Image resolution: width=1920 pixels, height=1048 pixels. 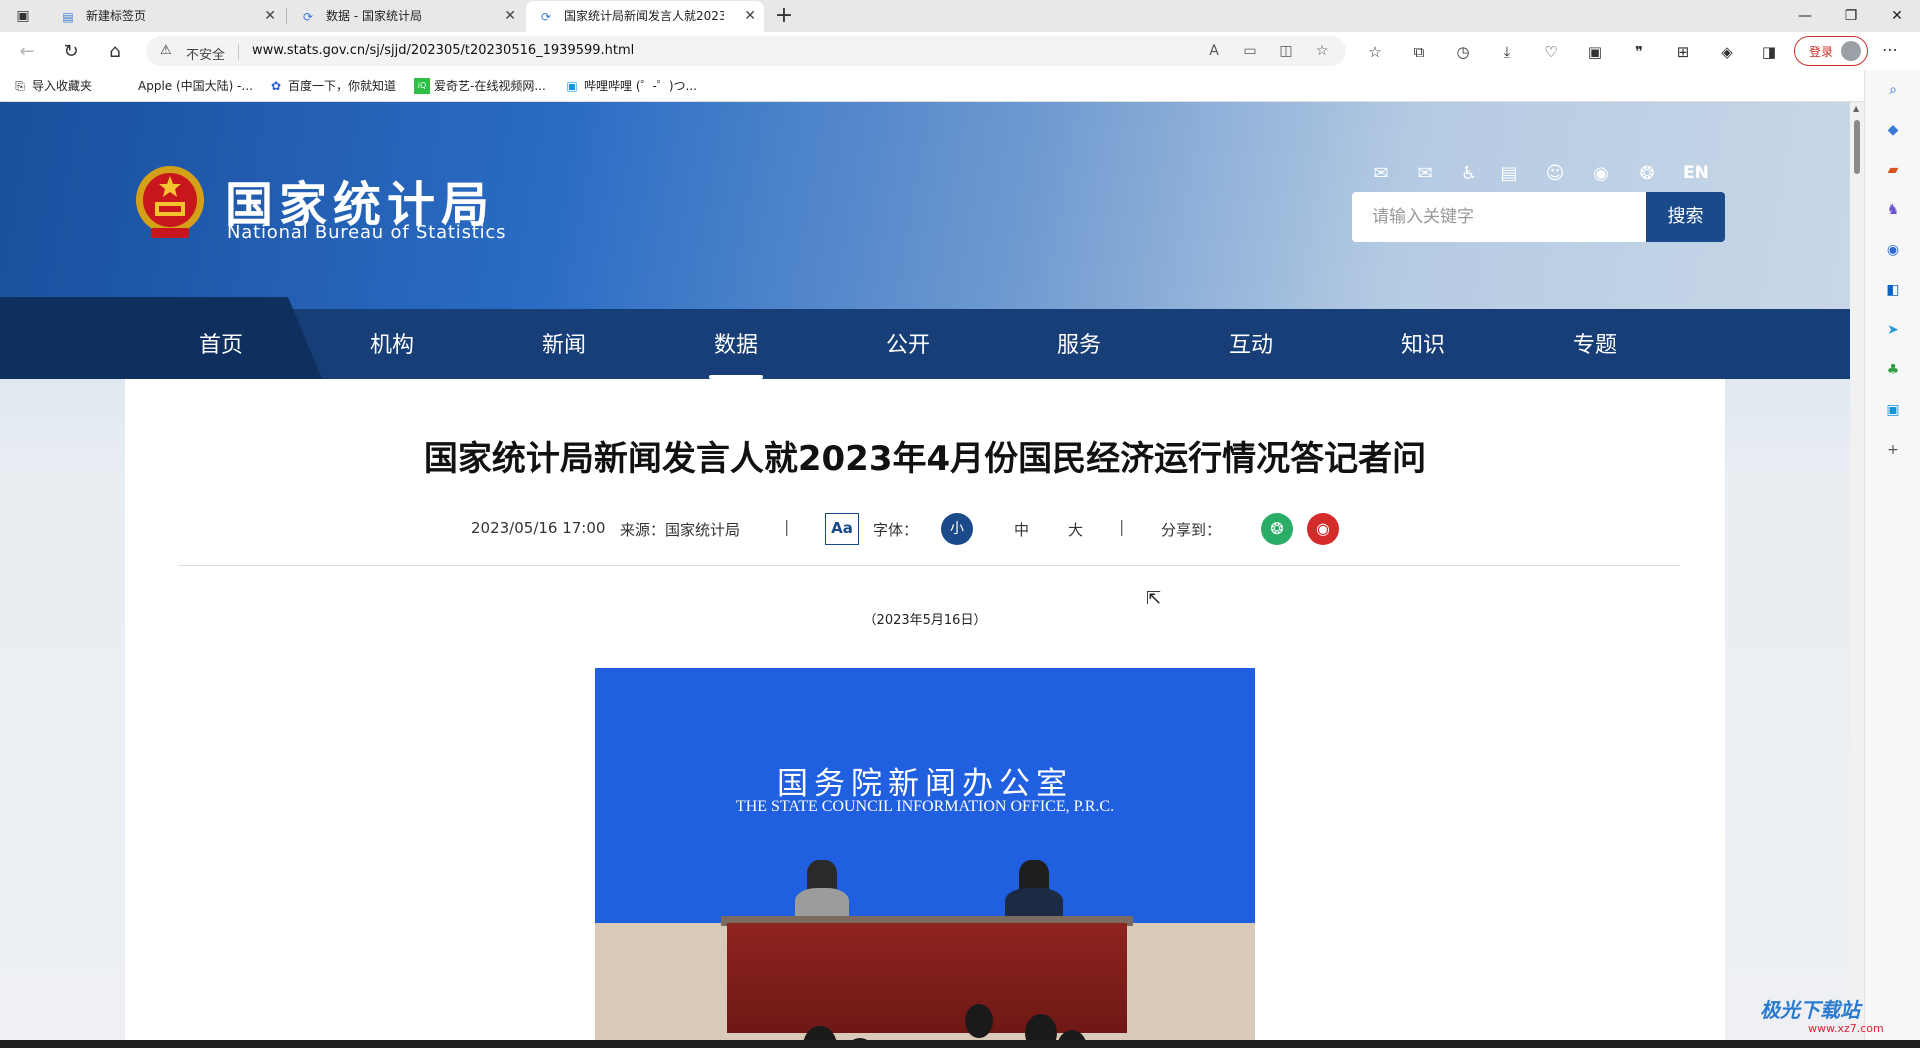 What do you see at coordinates (406, 16) in the screenshot?
I see `tab-stats-data: ⟳ 数据 - 国家统计局 ✕` at bounding box center [406, 16].